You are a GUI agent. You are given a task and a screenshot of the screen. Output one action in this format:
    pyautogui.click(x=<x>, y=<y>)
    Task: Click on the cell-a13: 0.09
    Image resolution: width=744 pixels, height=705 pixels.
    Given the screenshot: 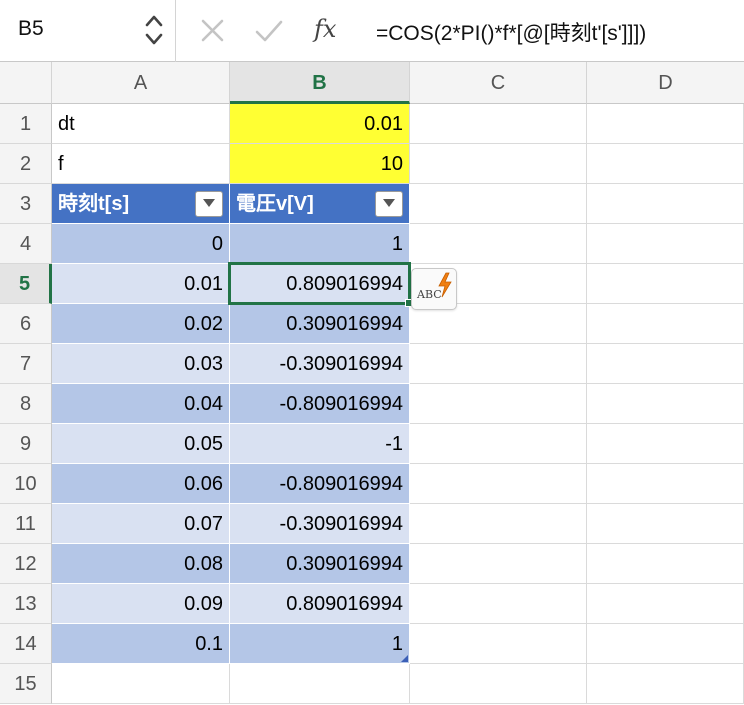 What is the action you would take?
    pyautogui.click(x=141, y=604)
    